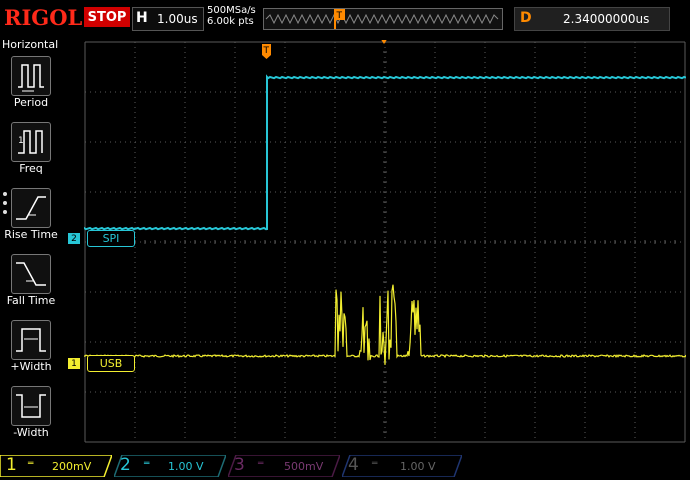 The height and width of the screenshot is (480, 690). What do you see at coordinates (43, 17) in the screenshot?
I see `brand-logo: RIGOL` at bounding box center [43, 17].